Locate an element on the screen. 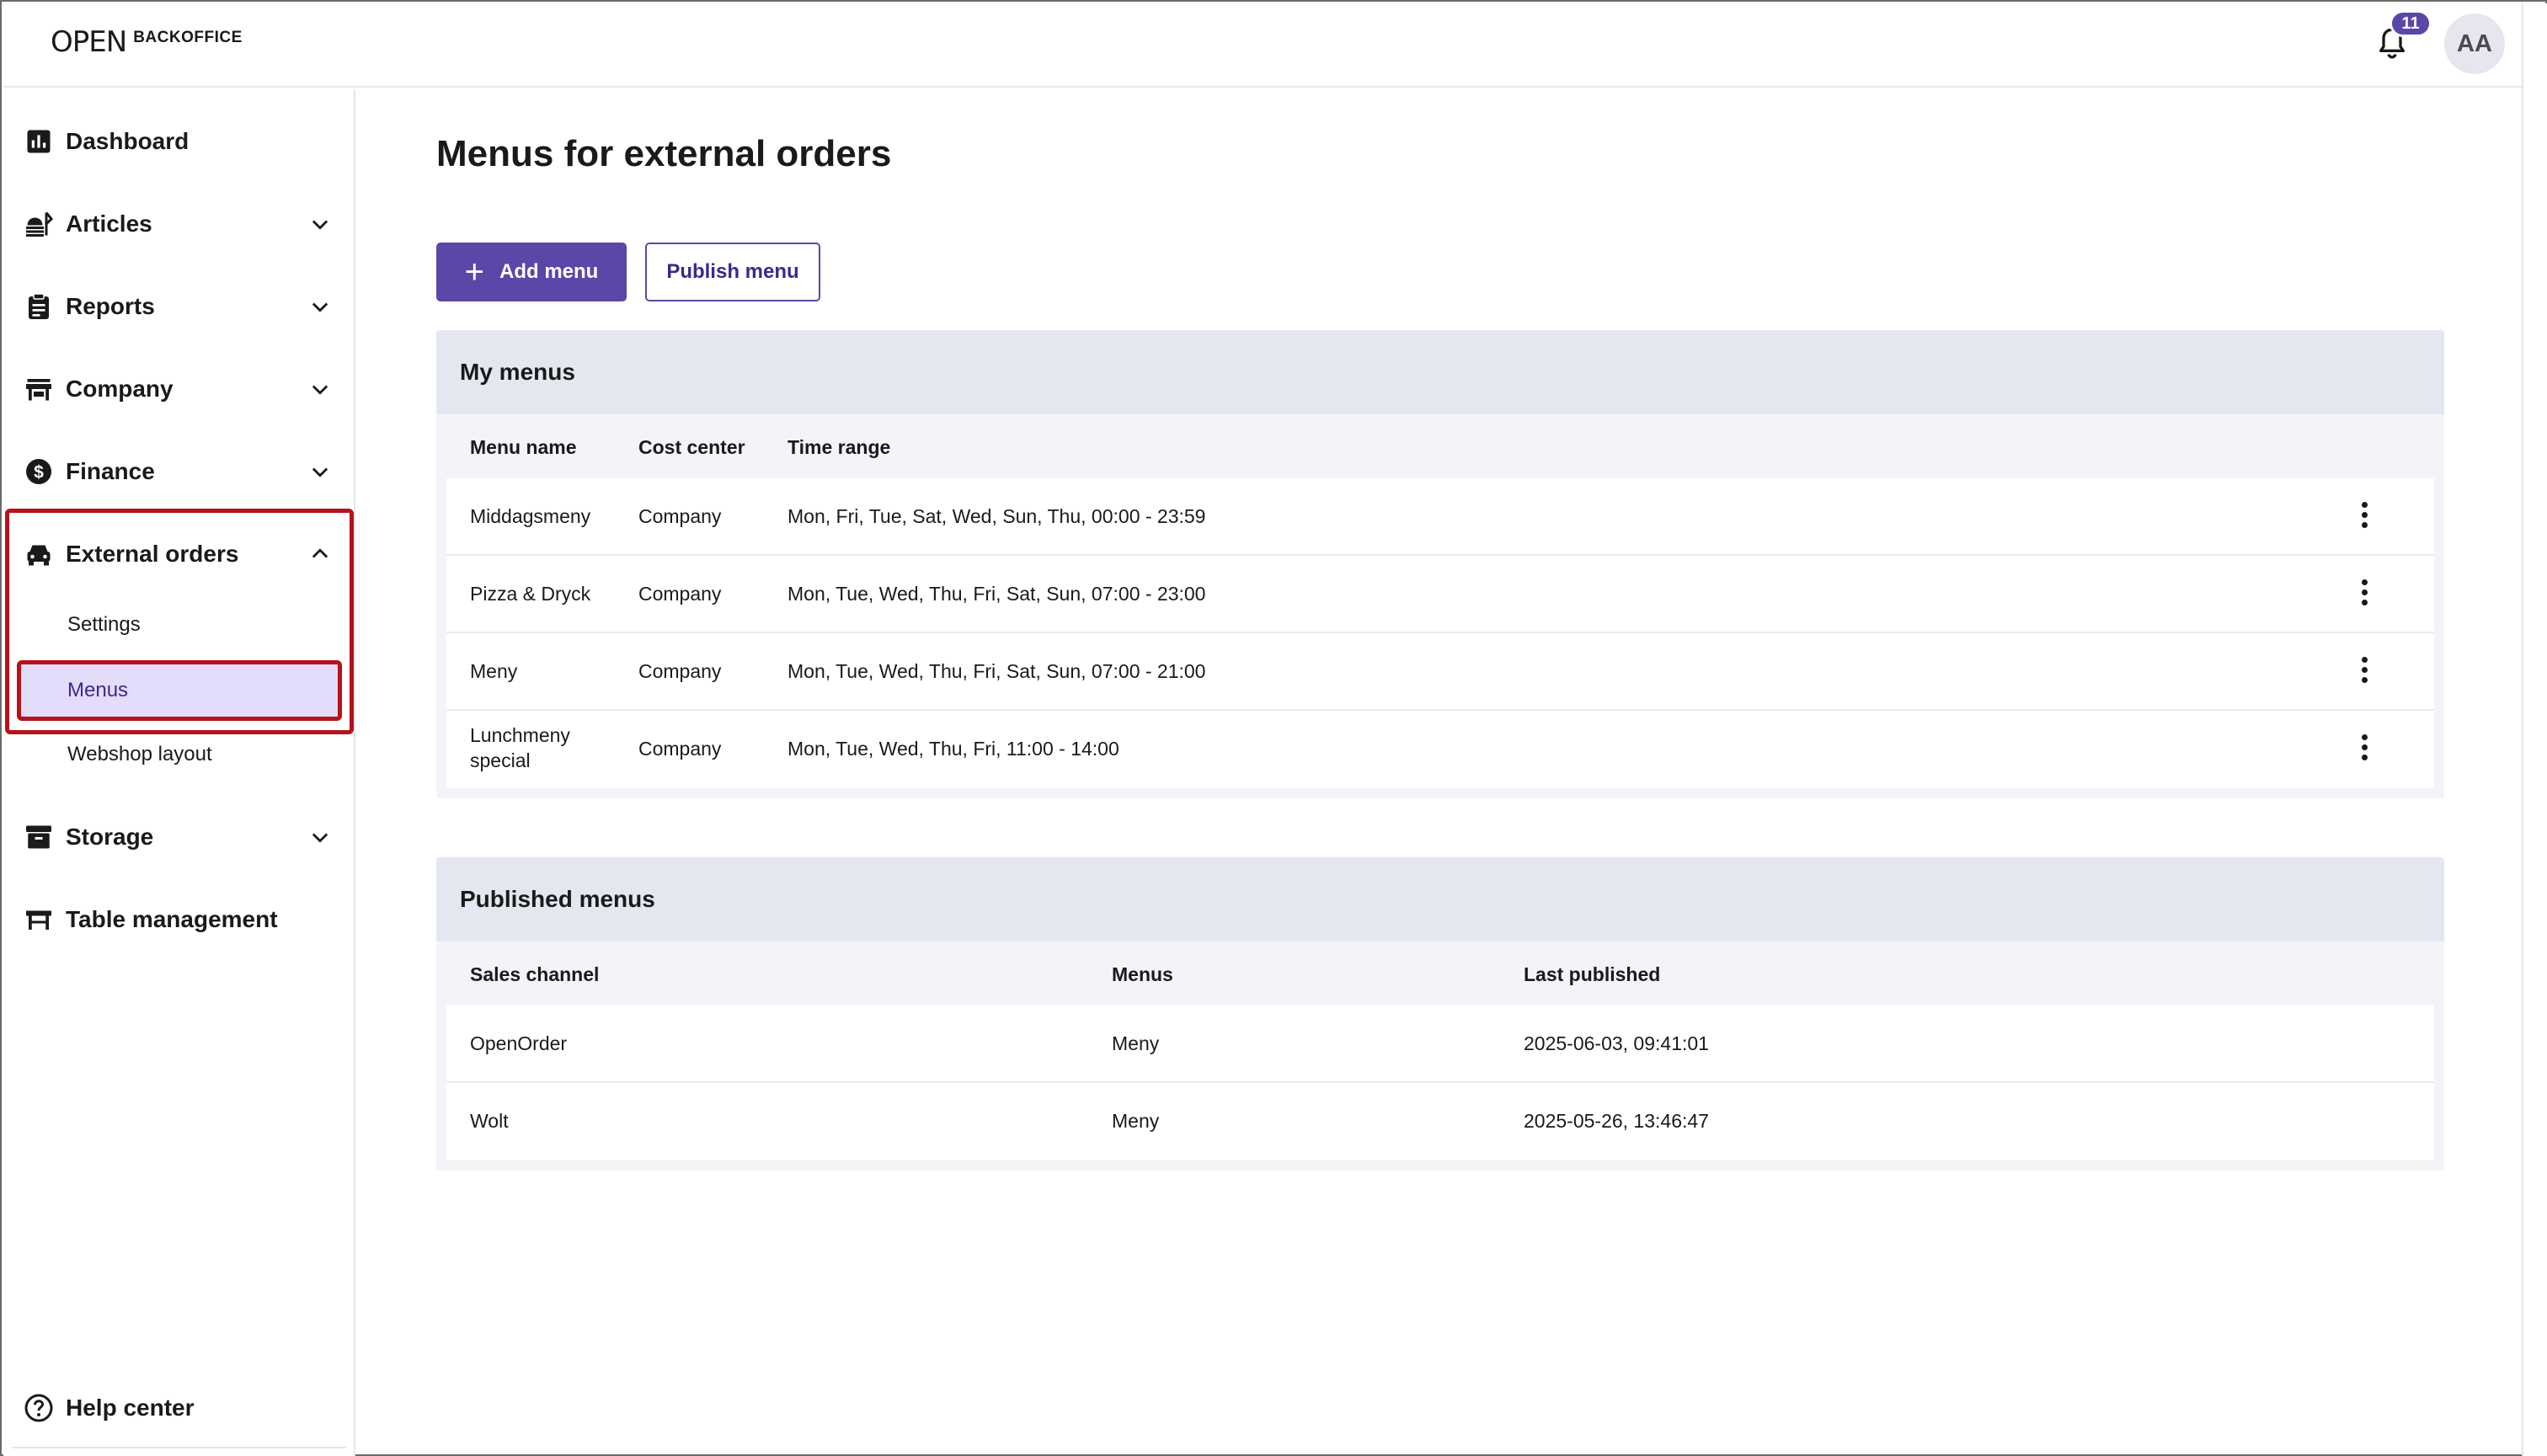  table-row: OpenOrder Meny 2025-06-03, 09:41:01 is located at coordinates (1440, 1044).